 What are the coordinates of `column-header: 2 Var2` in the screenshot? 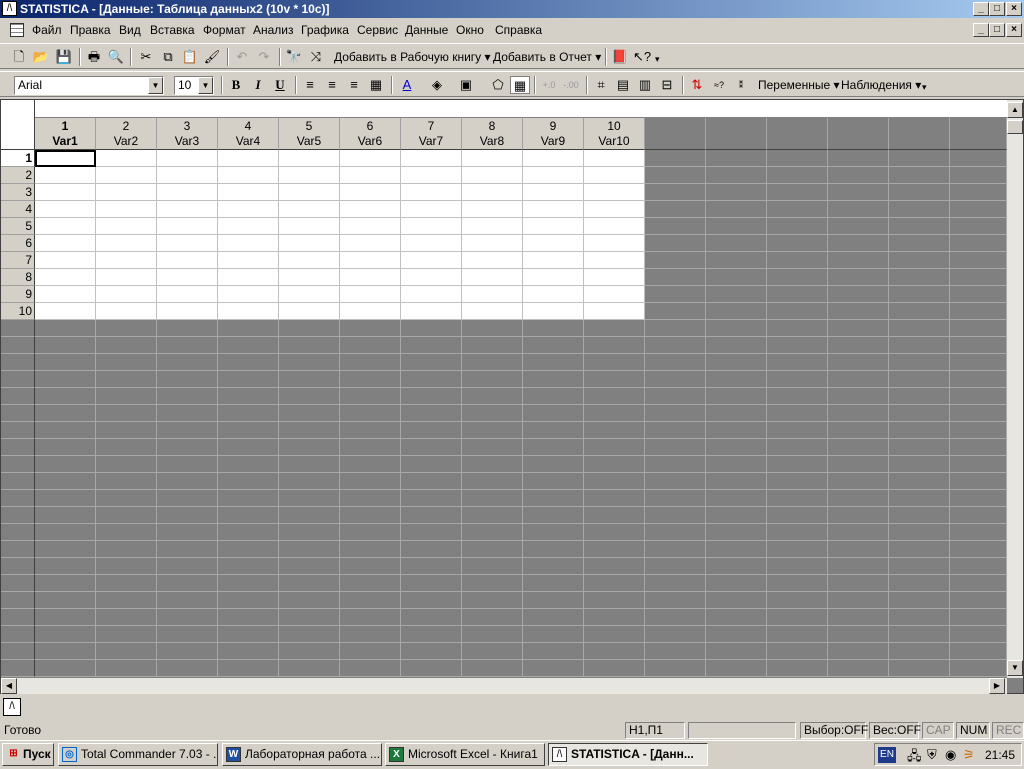 It's located at (126, 134).